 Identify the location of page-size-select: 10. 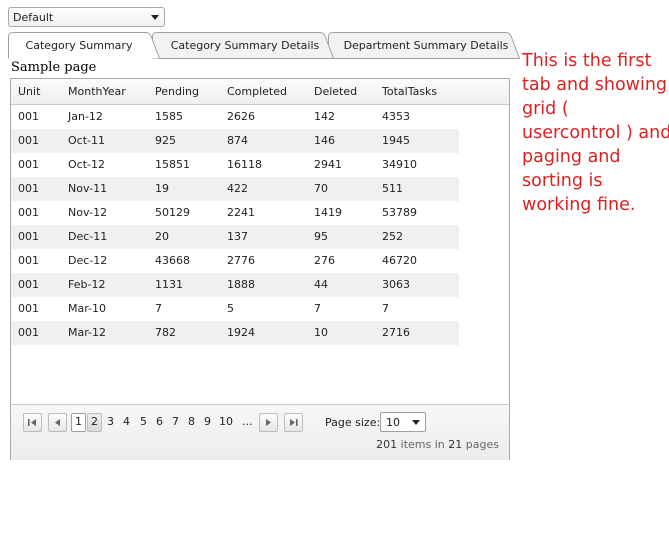
(403, 422).